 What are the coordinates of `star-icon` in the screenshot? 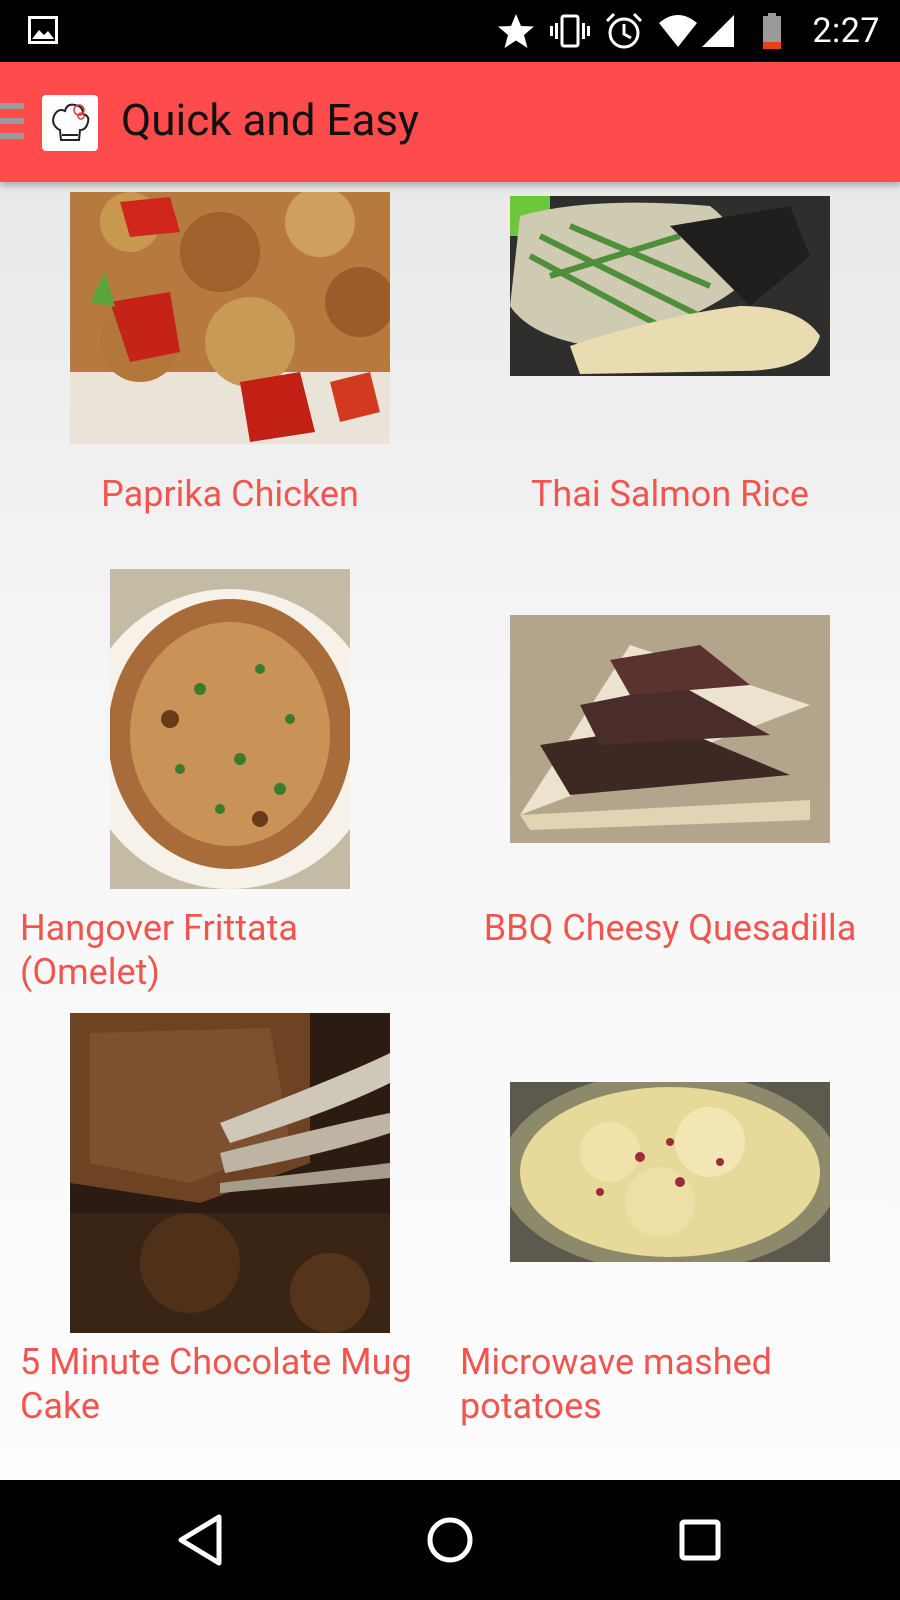 It's located at (516, 31).